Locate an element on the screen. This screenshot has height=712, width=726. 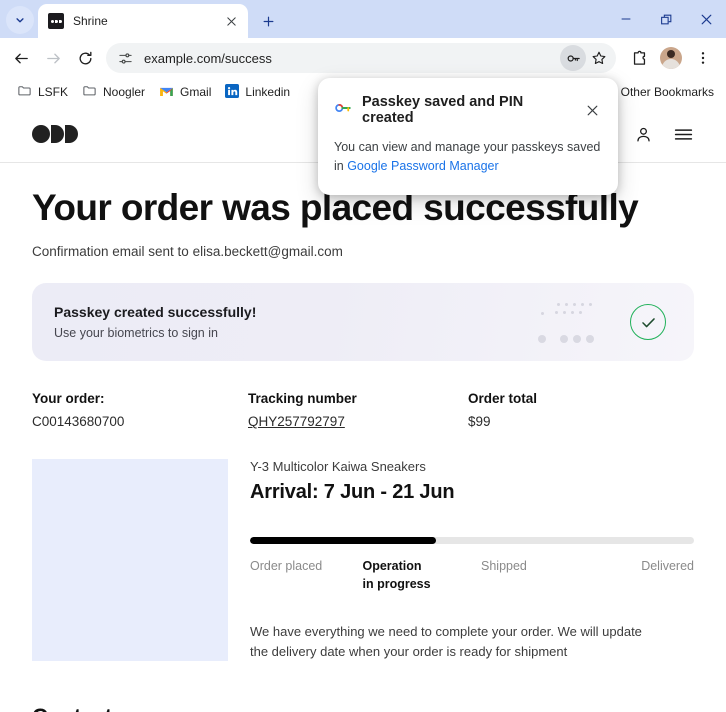
site-header-actions is located at coordinates (664, 134).